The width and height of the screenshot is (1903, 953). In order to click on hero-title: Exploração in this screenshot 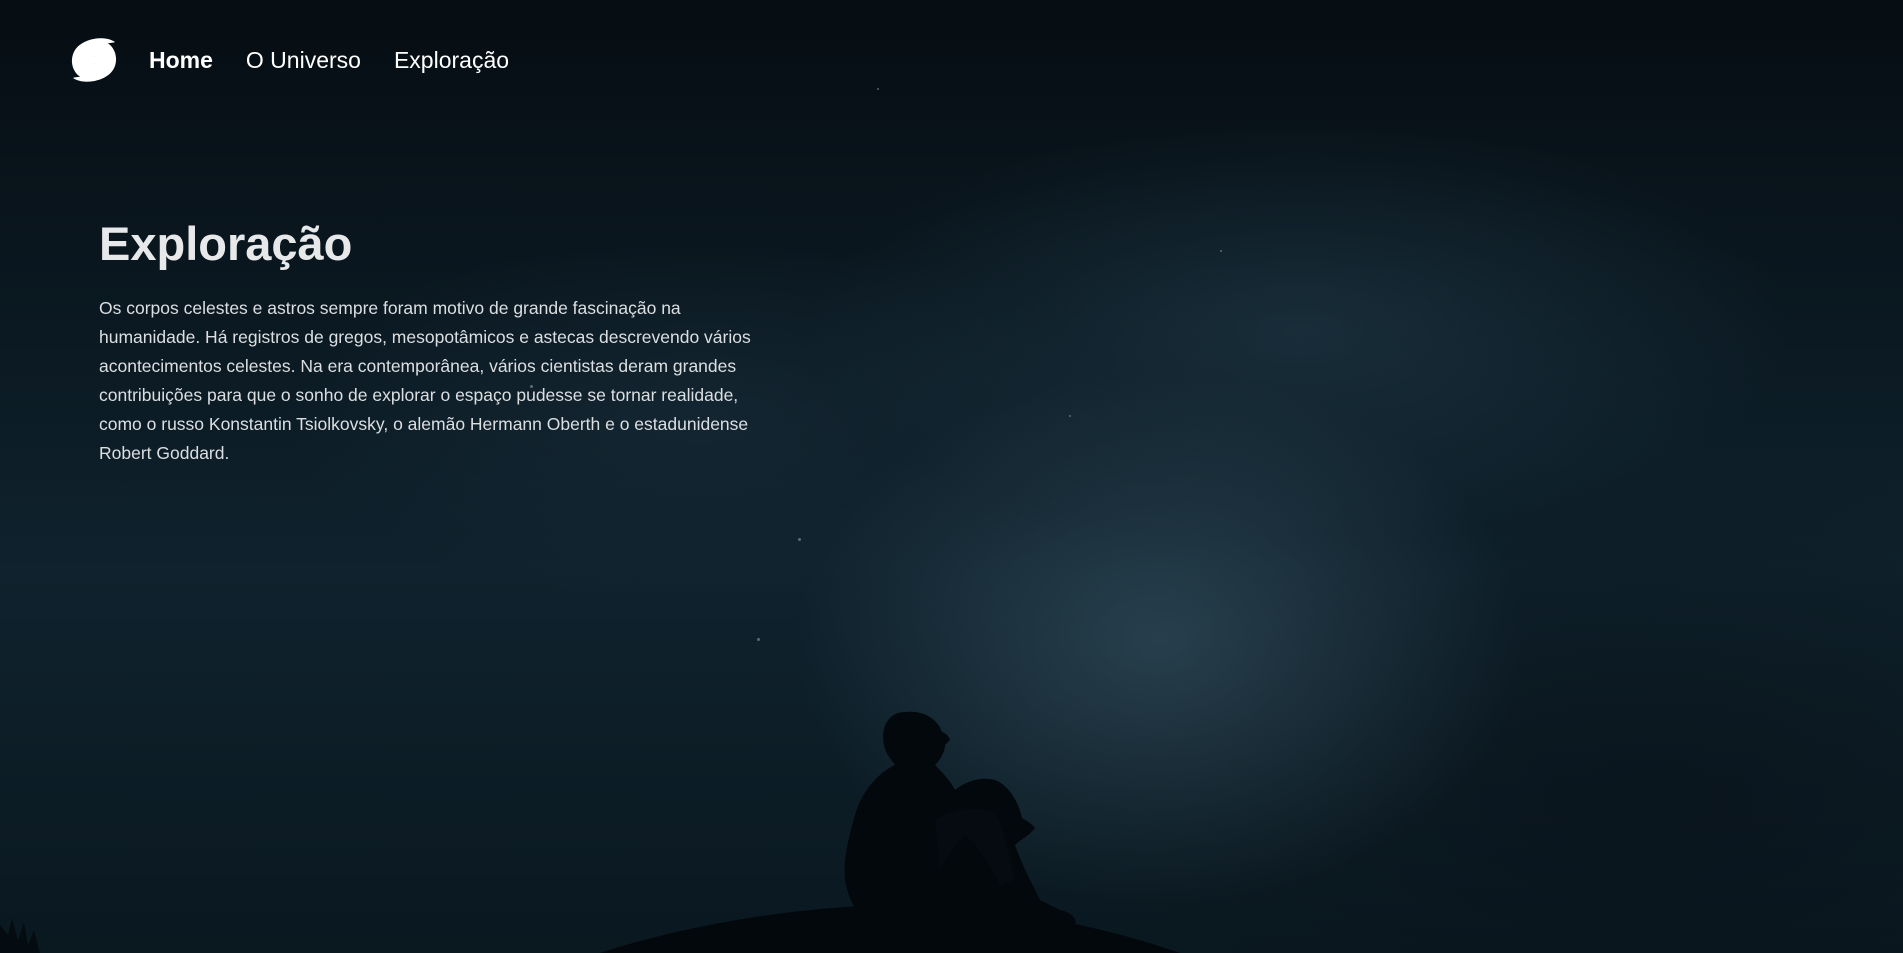, I will do `click(226, 243)`.